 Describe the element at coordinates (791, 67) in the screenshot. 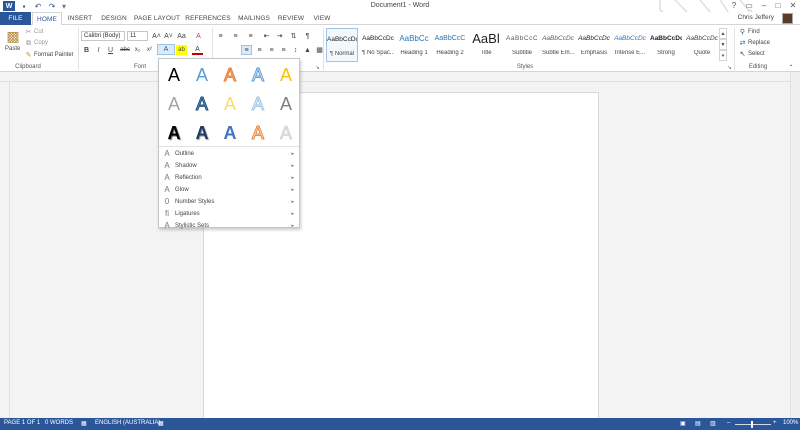

I see `collapse-ribbon-icon: ⌃` at that location.